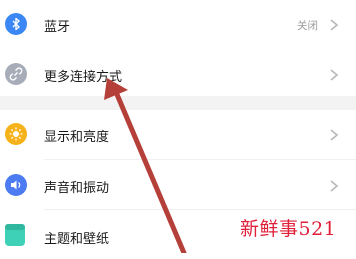 The width and height of the screenshot is (356, 259). Describe the element at coordinates (288, 229) in the screenshot. I see `watermark: 新鲜事521` at that location.